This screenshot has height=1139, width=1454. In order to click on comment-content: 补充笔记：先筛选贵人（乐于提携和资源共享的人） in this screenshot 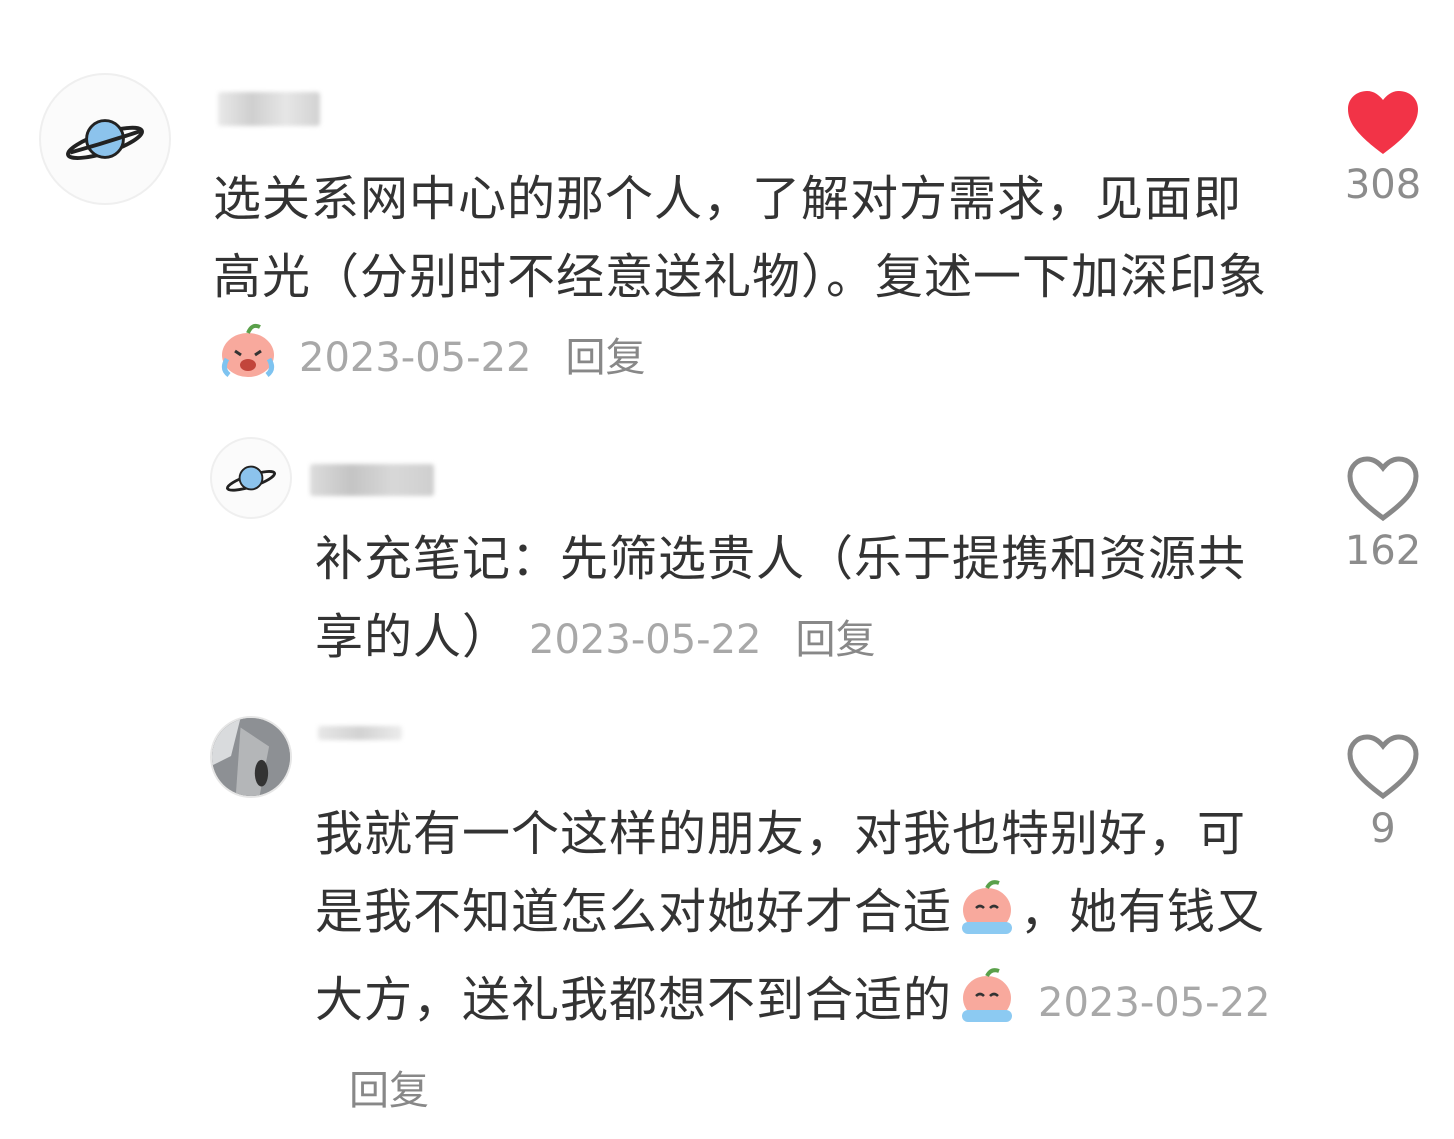, I will do `click(781, 598)`.